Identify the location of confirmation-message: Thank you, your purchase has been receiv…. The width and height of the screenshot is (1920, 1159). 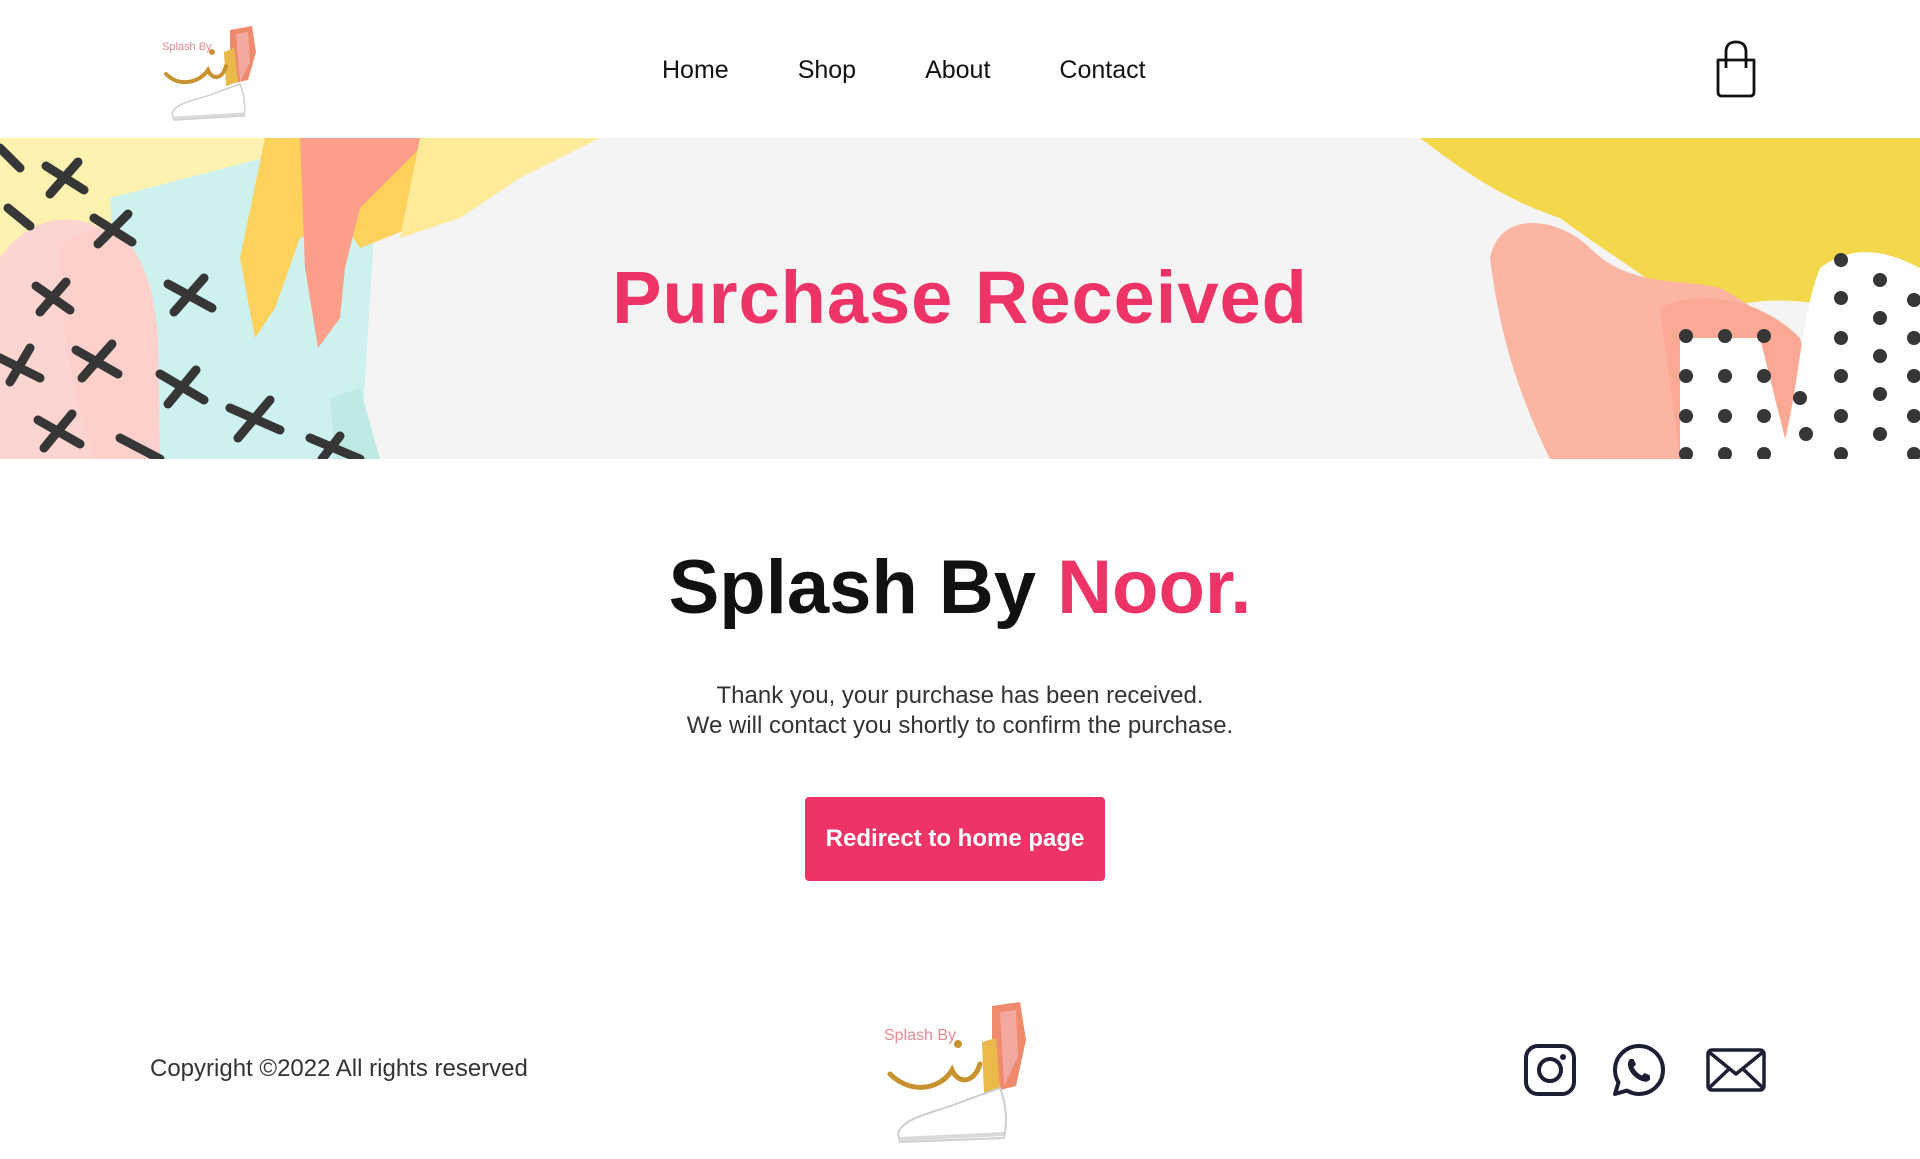
(960, 711).